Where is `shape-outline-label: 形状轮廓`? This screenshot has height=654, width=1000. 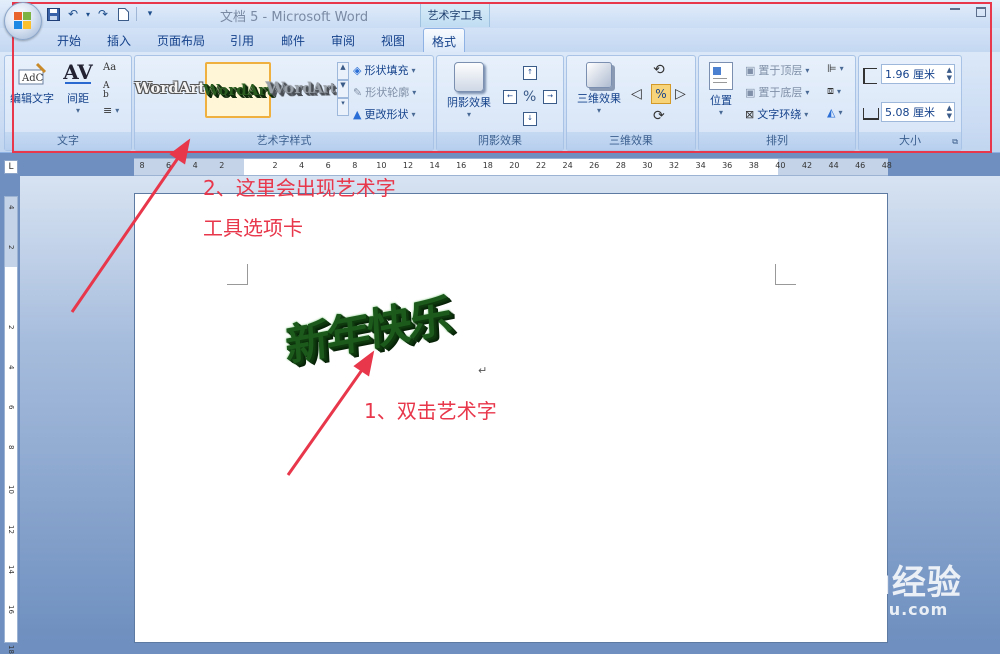
shape-outline-label: 形状轮廓 is located at coordinates (387, 92).